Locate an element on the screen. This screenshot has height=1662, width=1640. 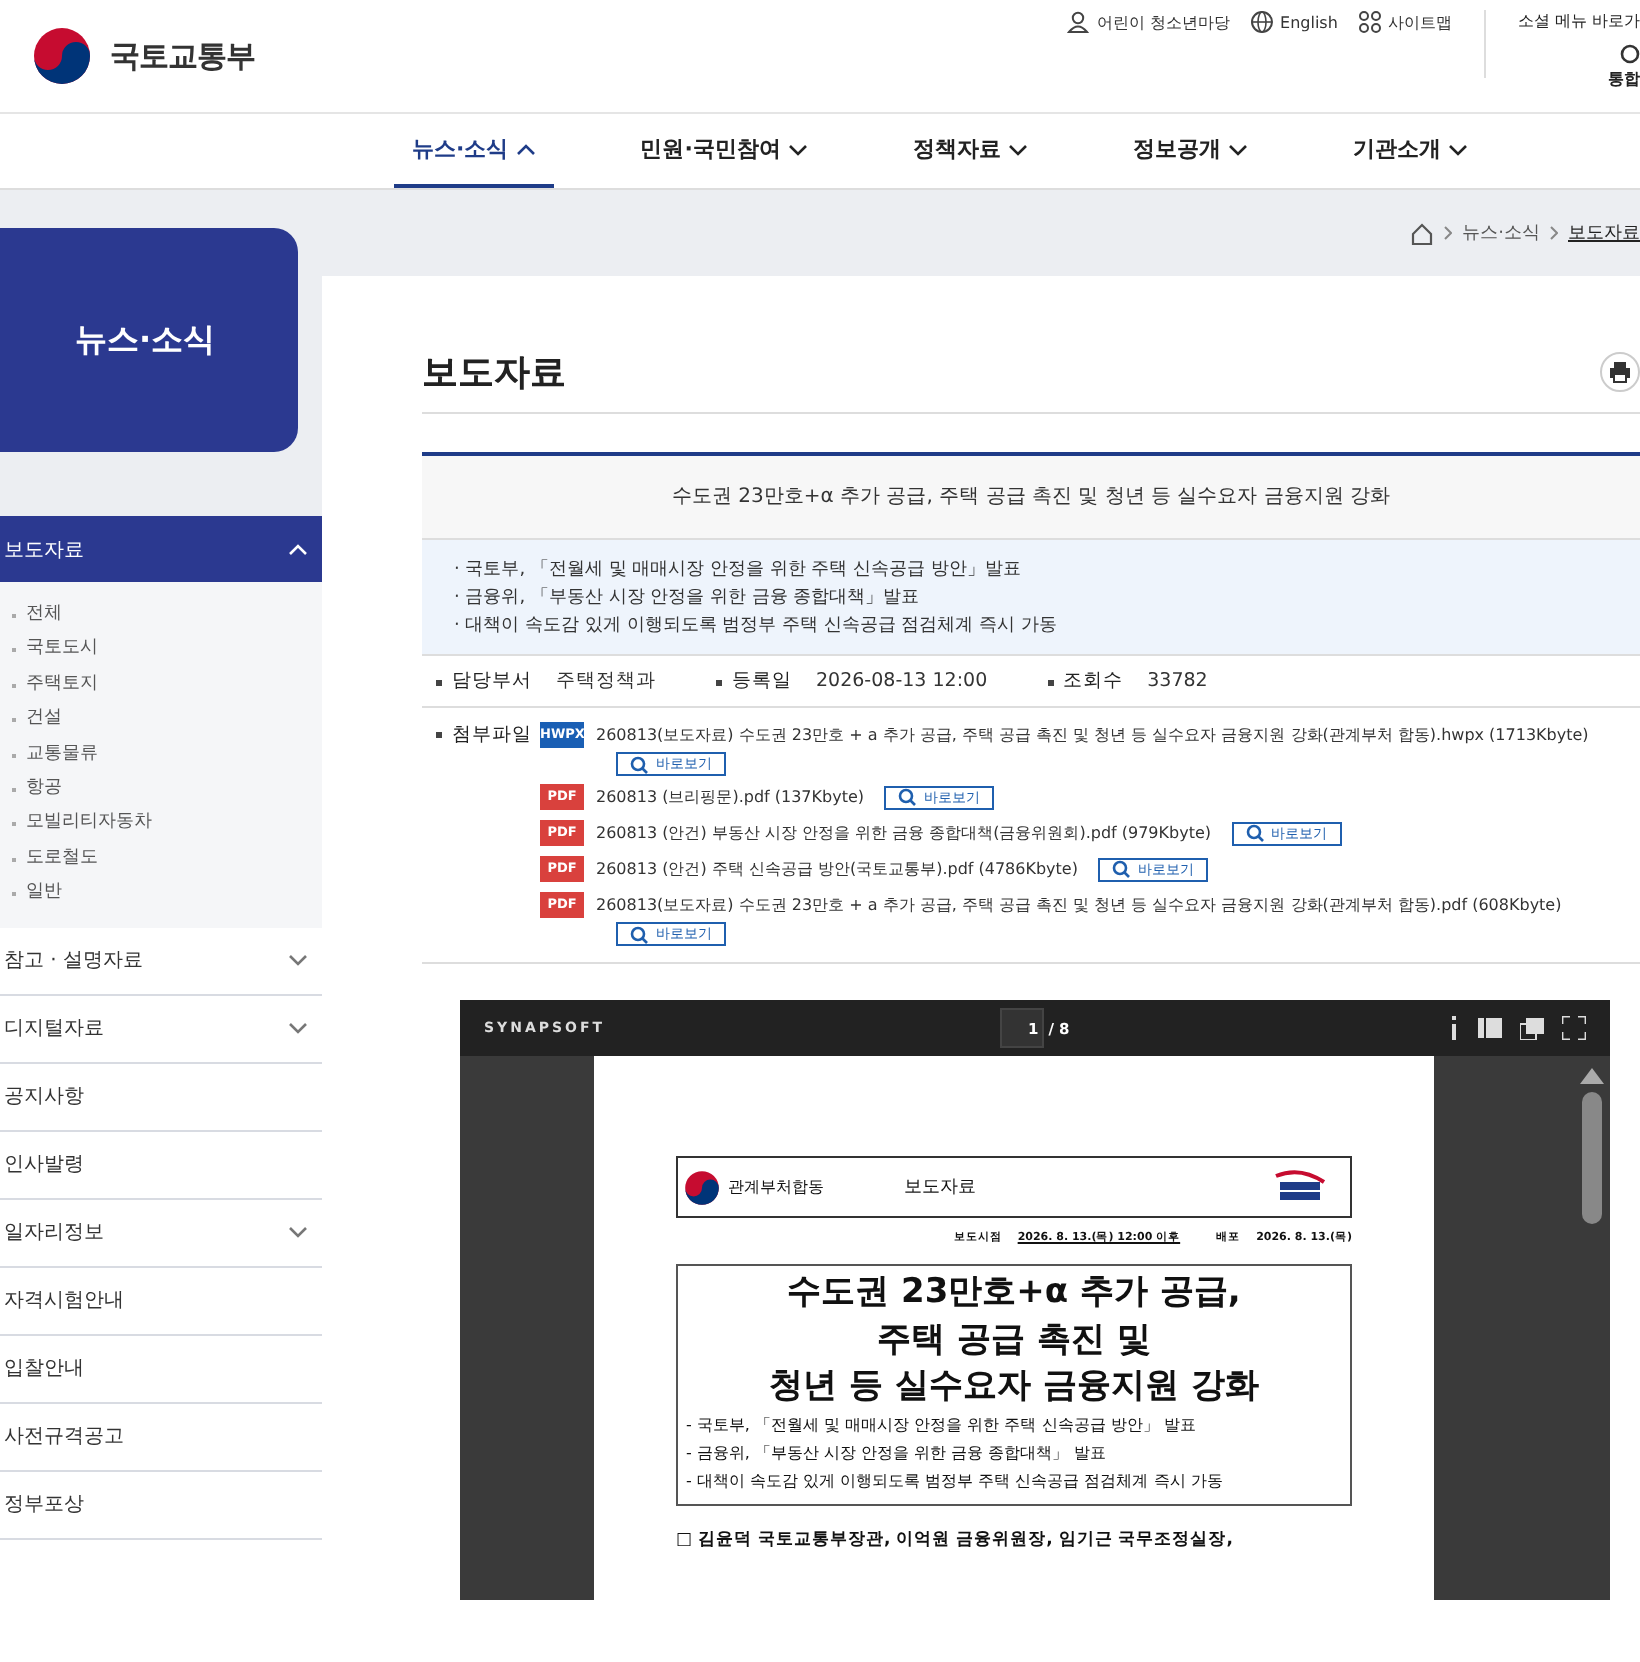
sidebar-item: 디지털자료 is located at coordinates (161, 1029).